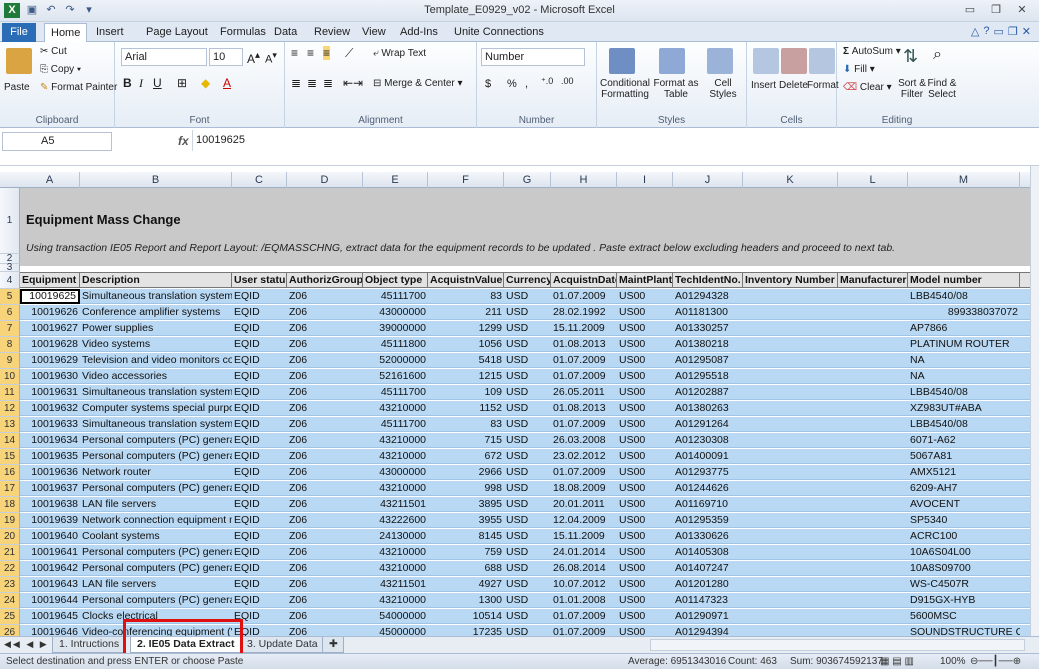 The image size is (1039, 669). Describe the element at coordinates (50, 344) in the screenshot. I see `table-cell: 10019628` at that location.